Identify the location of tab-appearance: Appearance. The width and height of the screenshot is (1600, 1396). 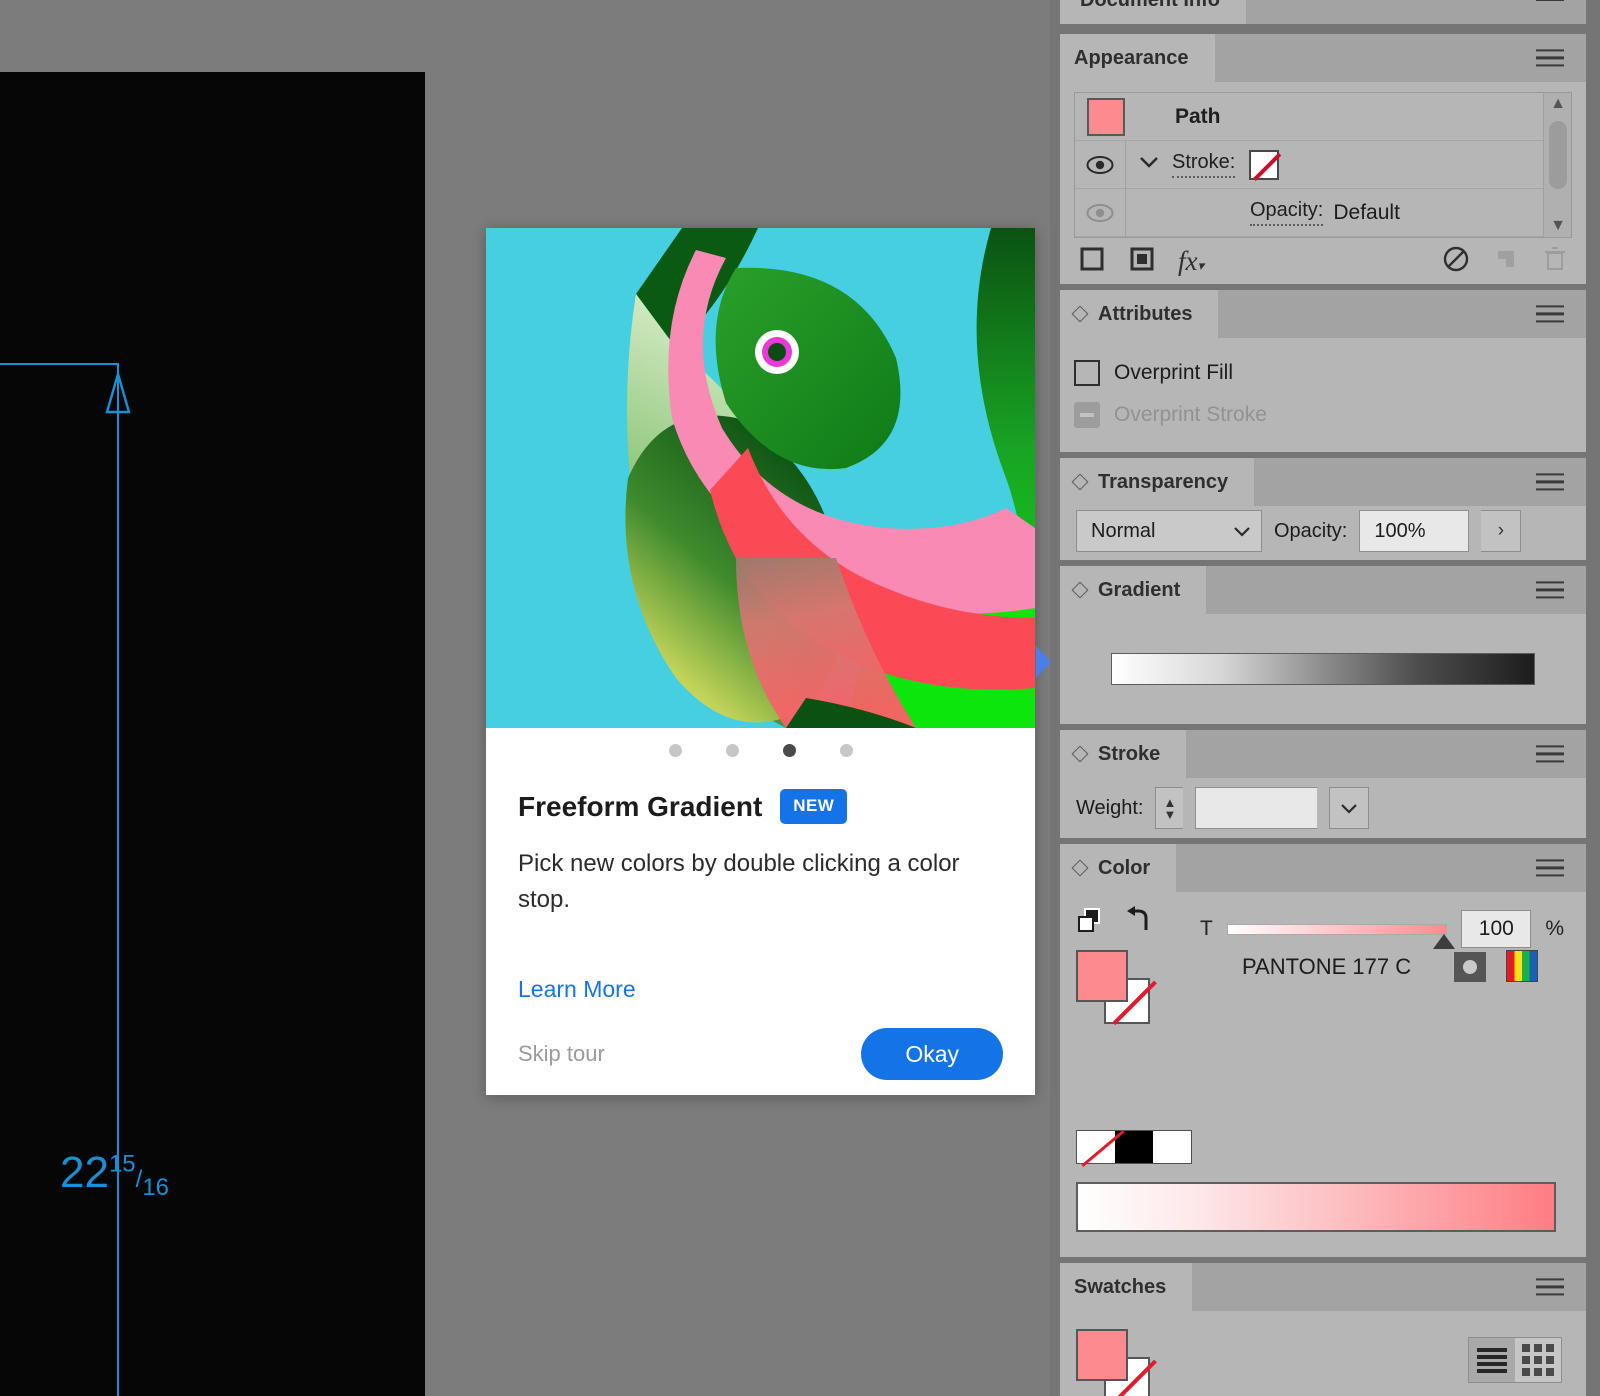
(1137, 58).